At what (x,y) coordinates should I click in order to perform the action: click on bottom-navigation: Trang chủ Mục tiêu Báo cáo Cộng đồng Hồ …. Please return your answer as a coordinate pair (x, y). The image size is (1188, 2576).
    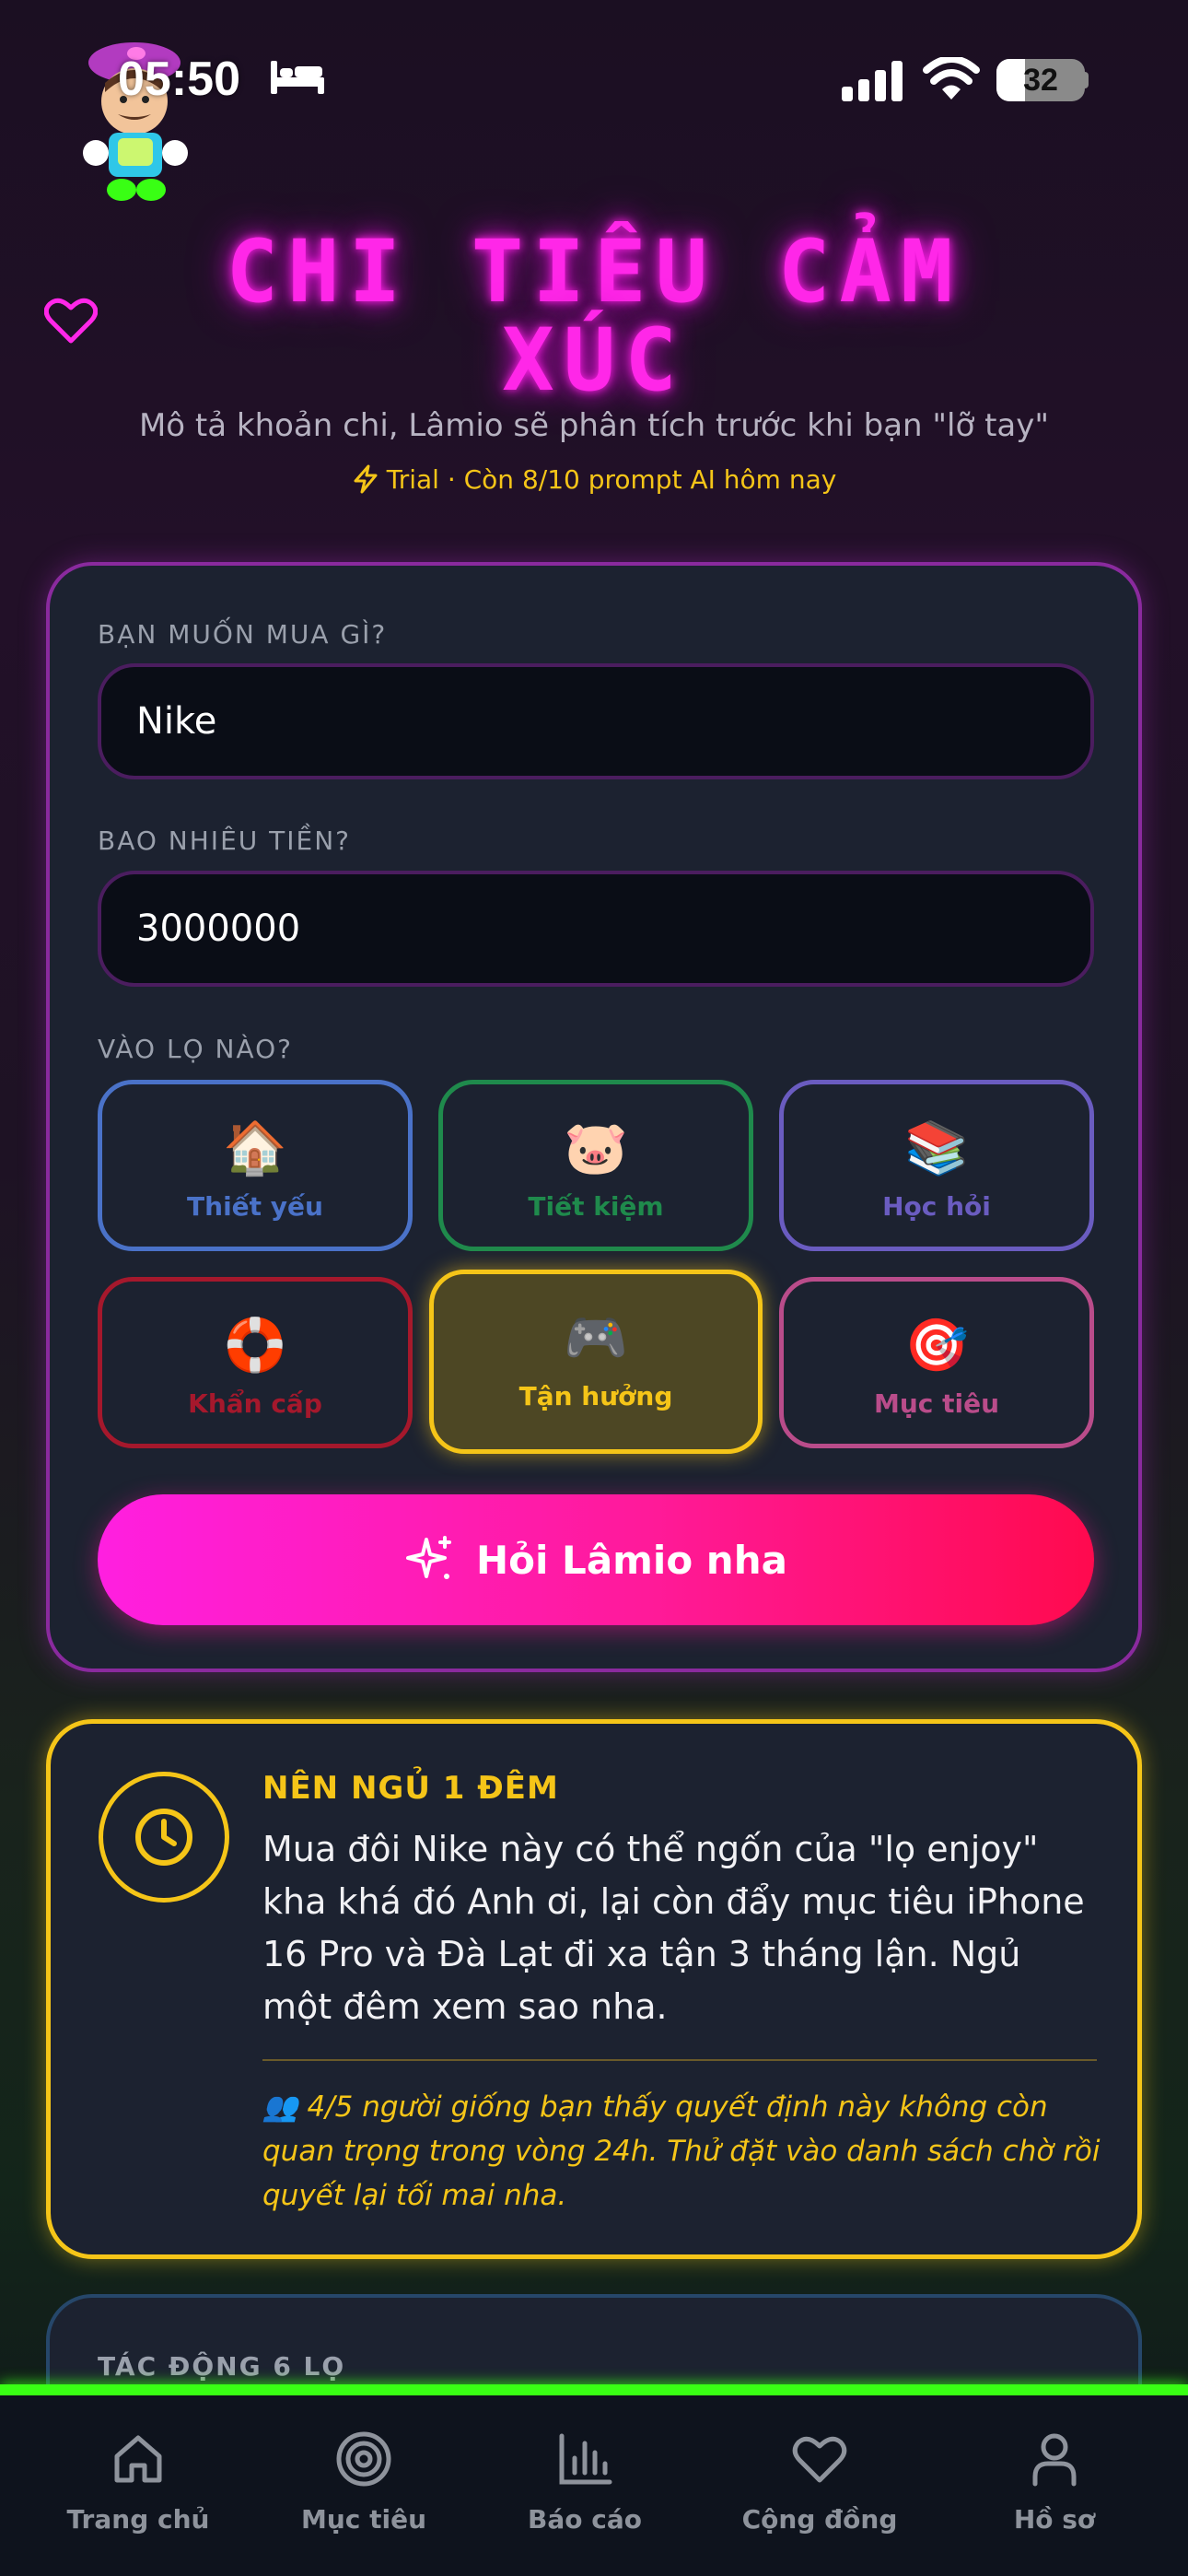
    Looking at the image, I should click on (594, 2485).